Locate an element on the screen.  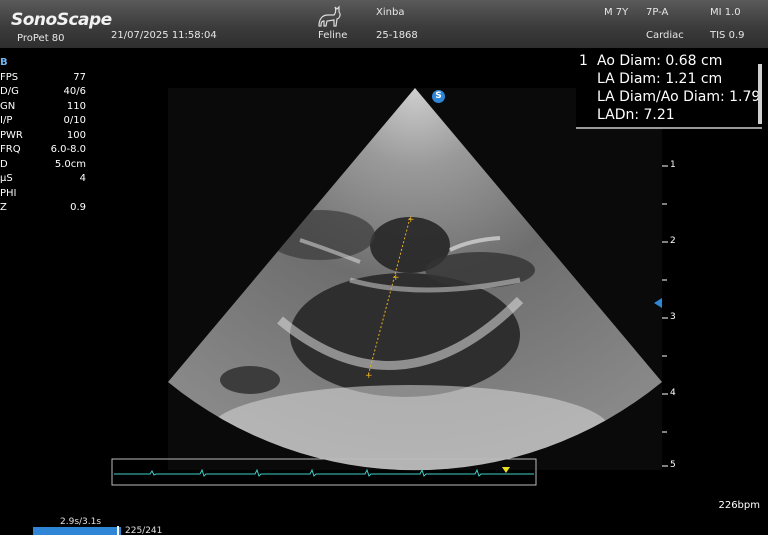
depth-label: 2 is located at coordinates (673, 241).